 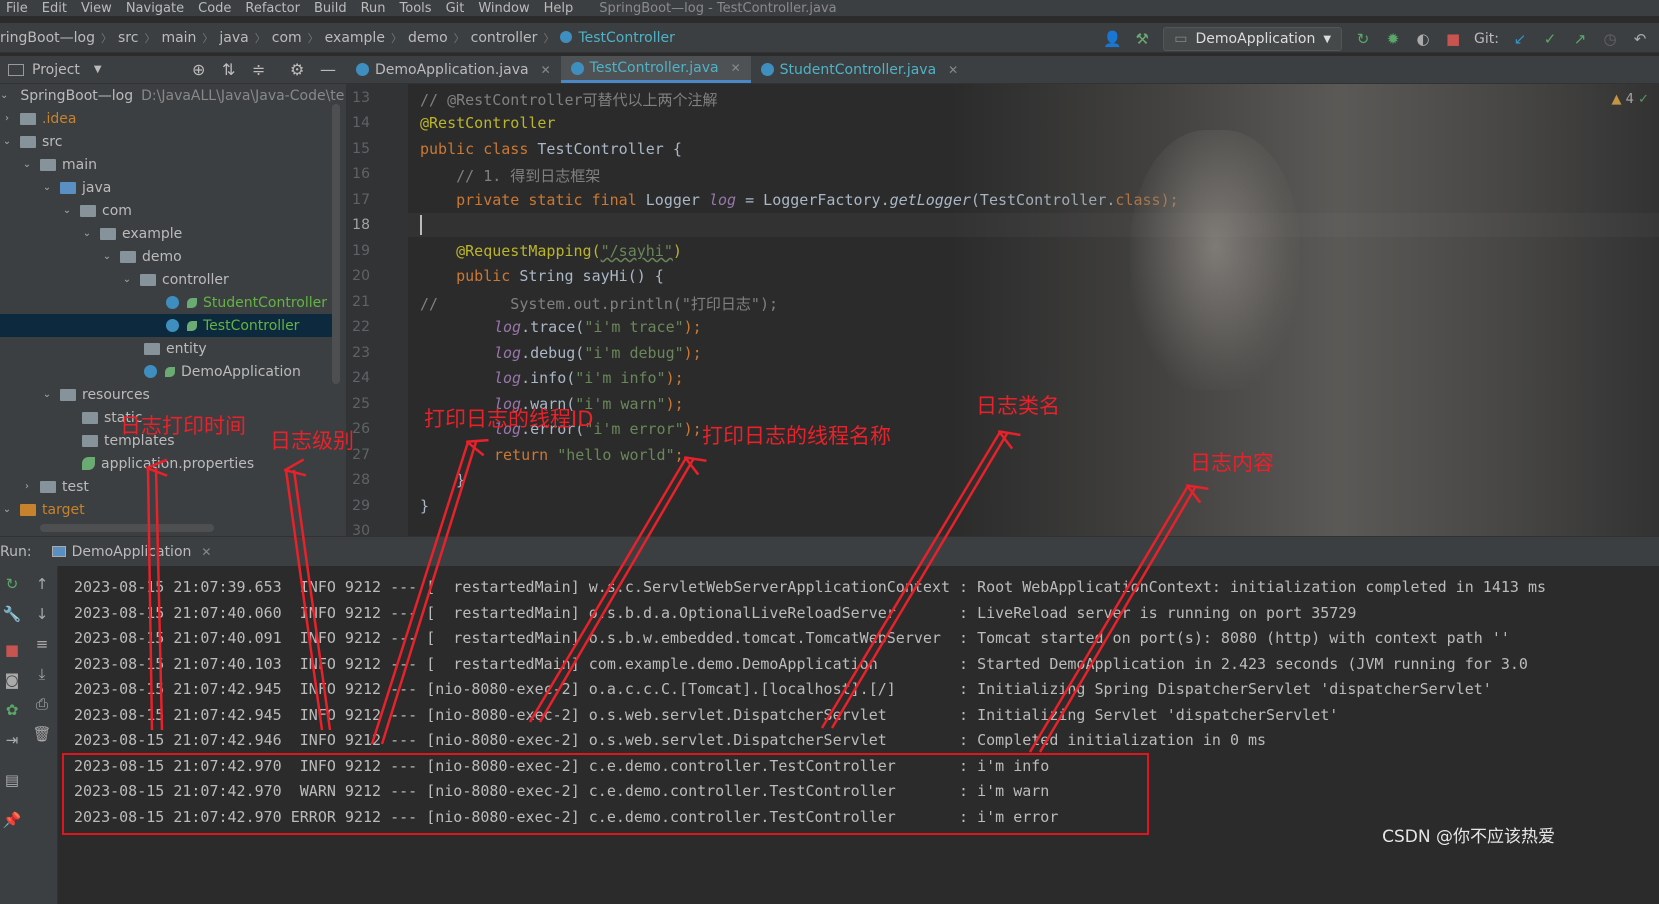 I want to click on pin-icon: 📌, so click(x=12, y=820).